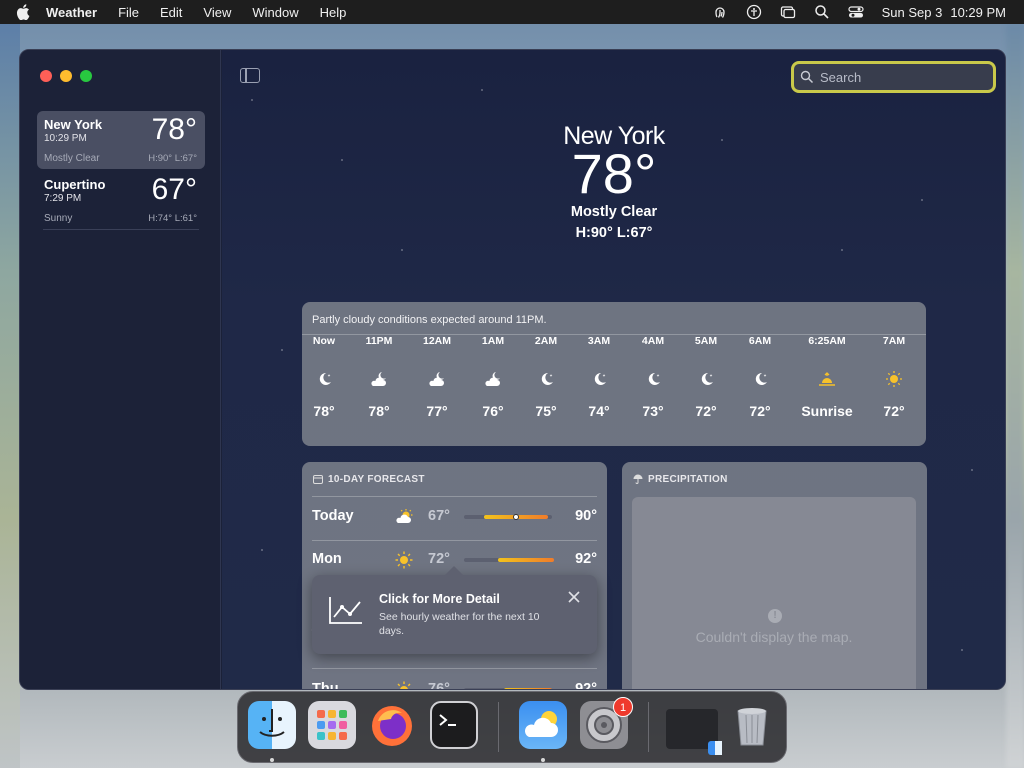 The image size is (1024, 768). What do you see at coordinates (459, 624) in the screenshot?
I see `popover-description: See hourly weather for the next 10 days.` at bounding box center [459, 624].